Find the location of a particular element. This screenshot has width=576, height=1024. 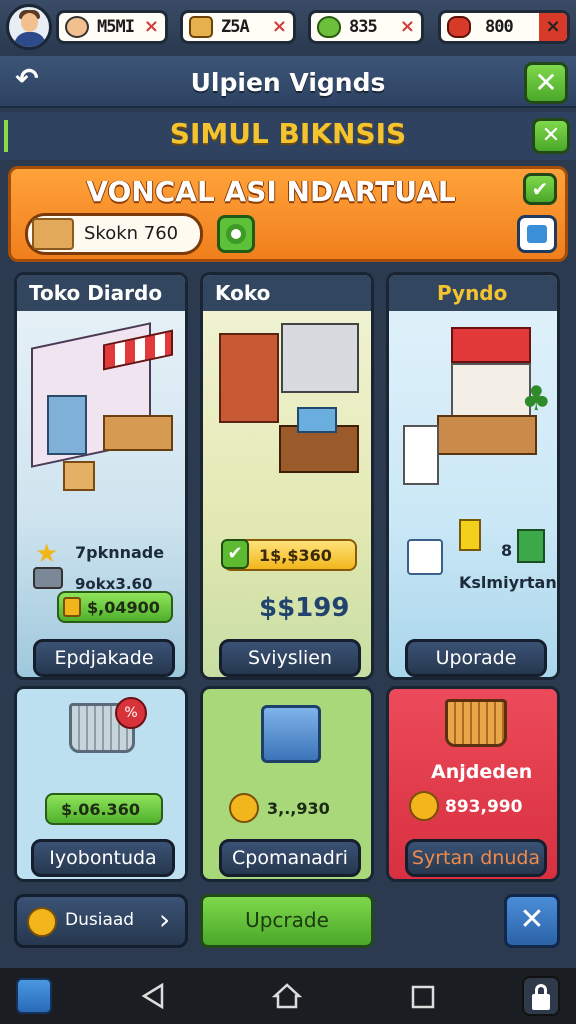

shop-action-button: Epdjakade is located at coordinates (104, 658).